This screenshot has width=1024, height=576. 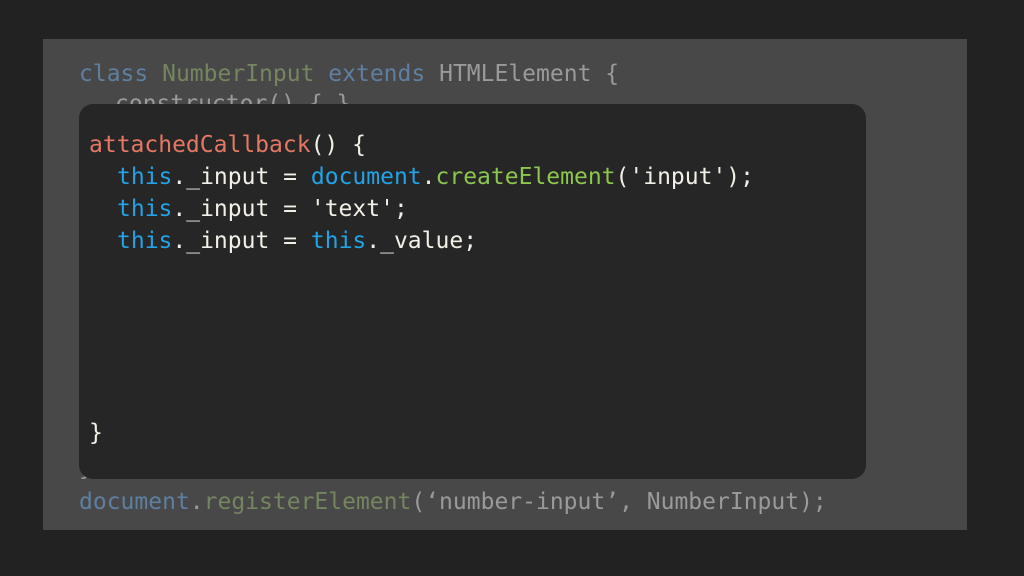 I want to click on fg-code-line-set-type: this._input = 'text';, so click(x=262, y=209).